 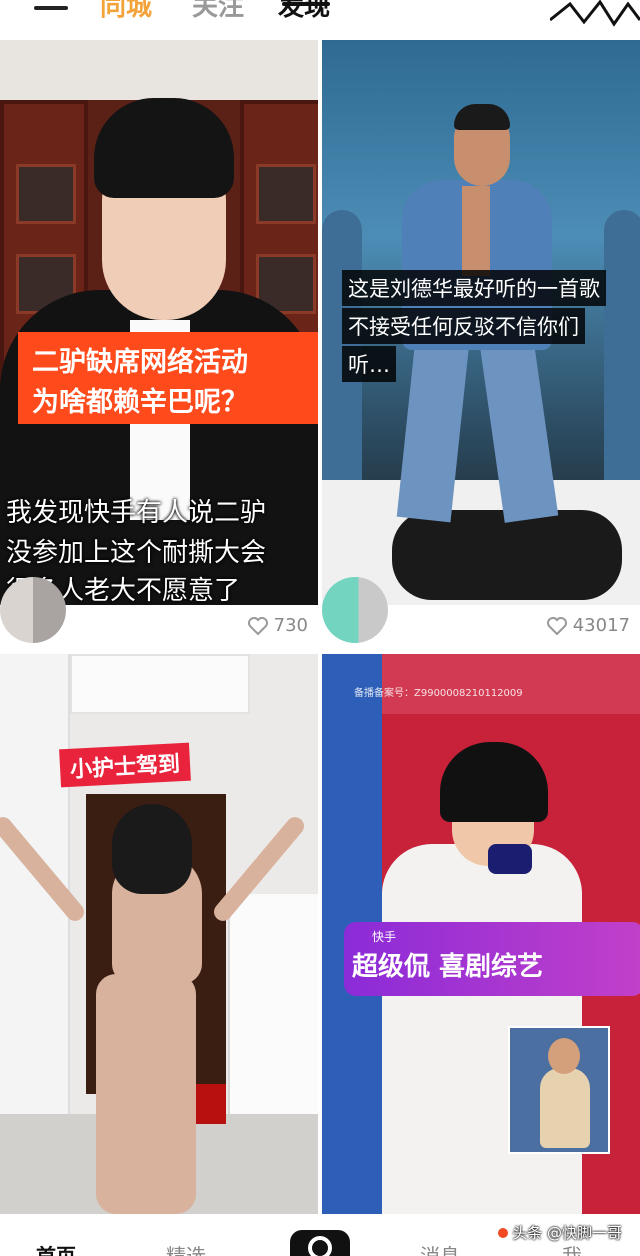 I want to click on inset-person-head, so click(x=564, y=1056).